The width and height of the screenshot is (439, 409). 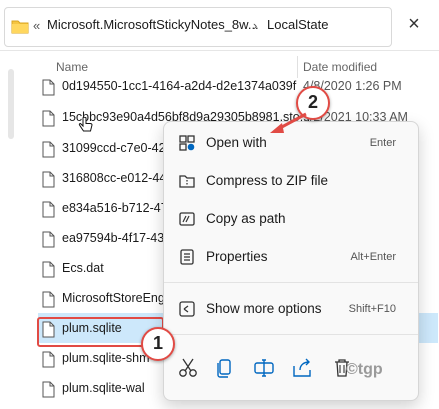 I want to click on step-badge-1: 1, so click(x=158, y=344).